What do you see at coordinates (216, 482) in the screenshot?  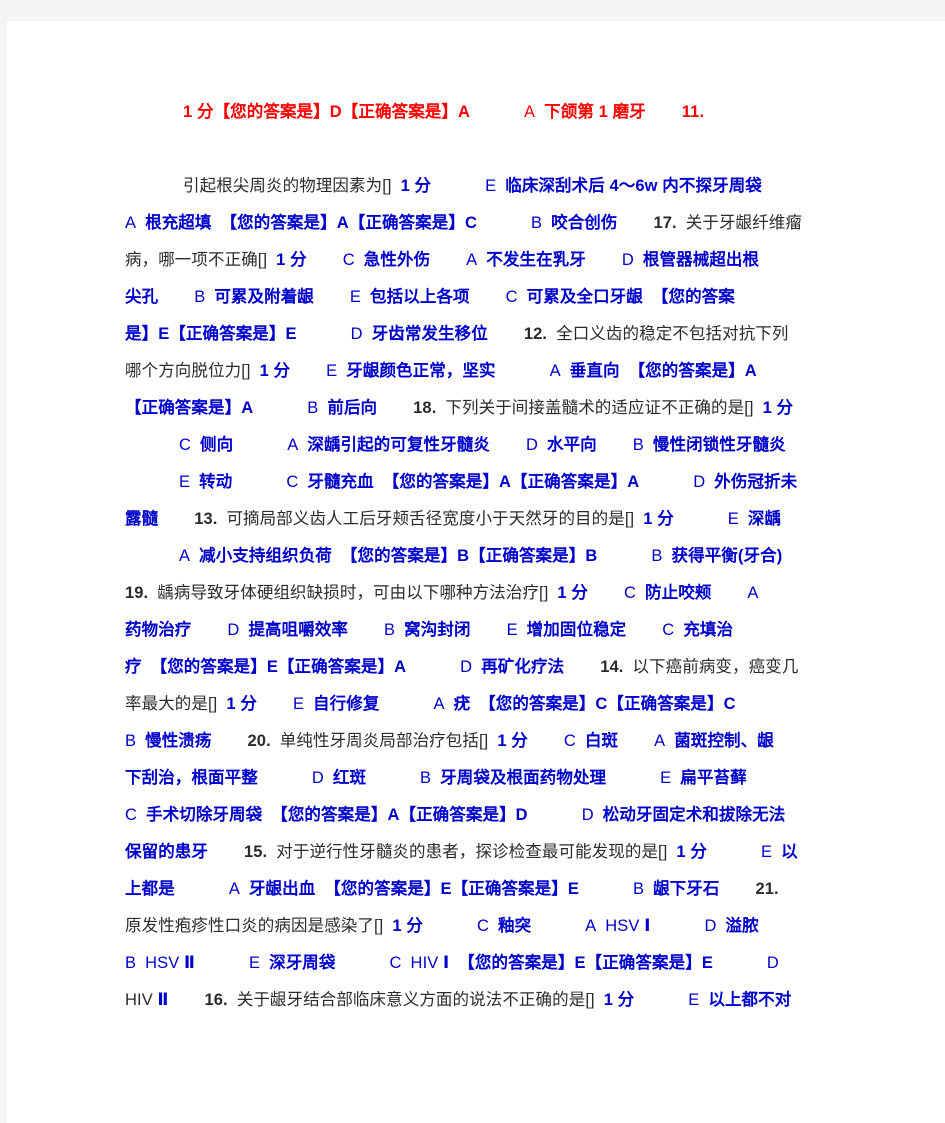 I see `option-text: 转动` at bounding box center [216, 482].